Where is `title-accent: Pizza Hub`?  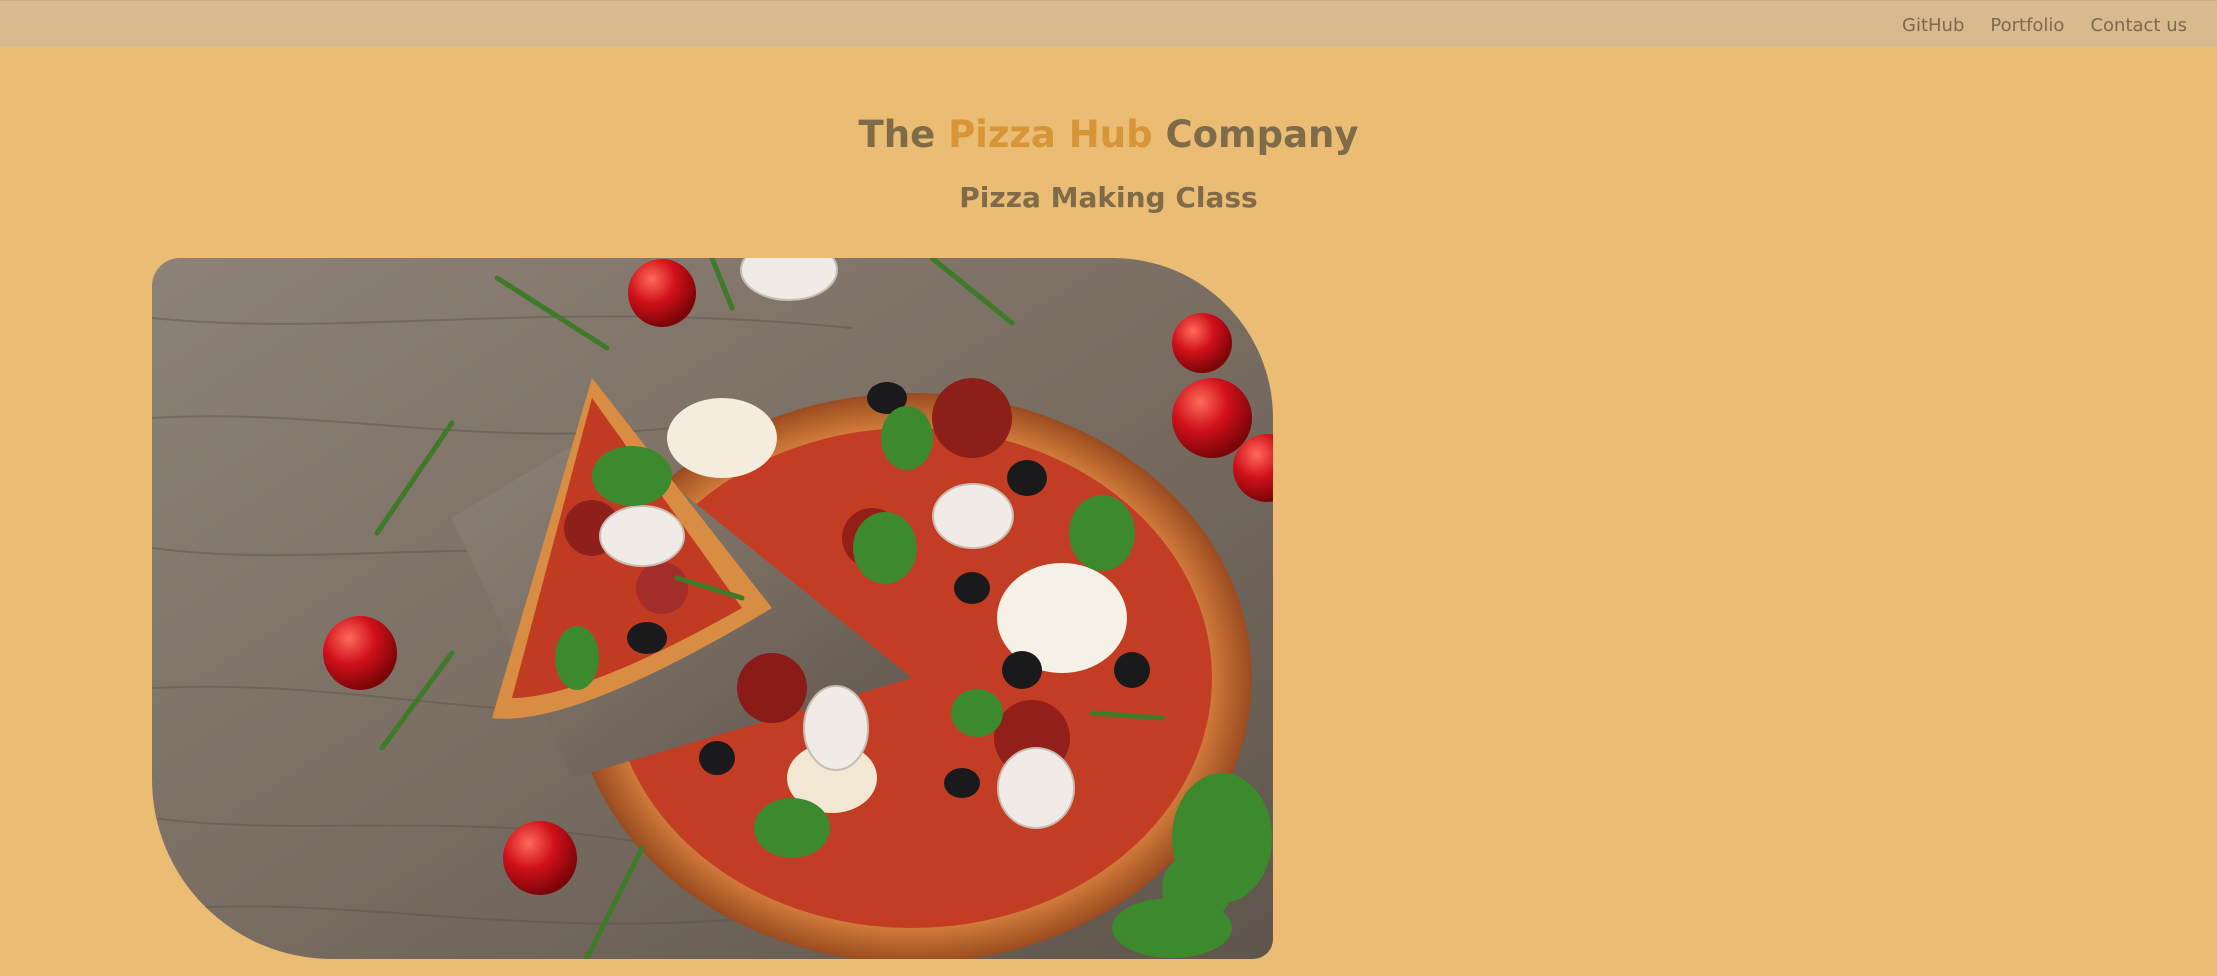
title-accent: Pizza Hub is located at coordinates (1050, 134).